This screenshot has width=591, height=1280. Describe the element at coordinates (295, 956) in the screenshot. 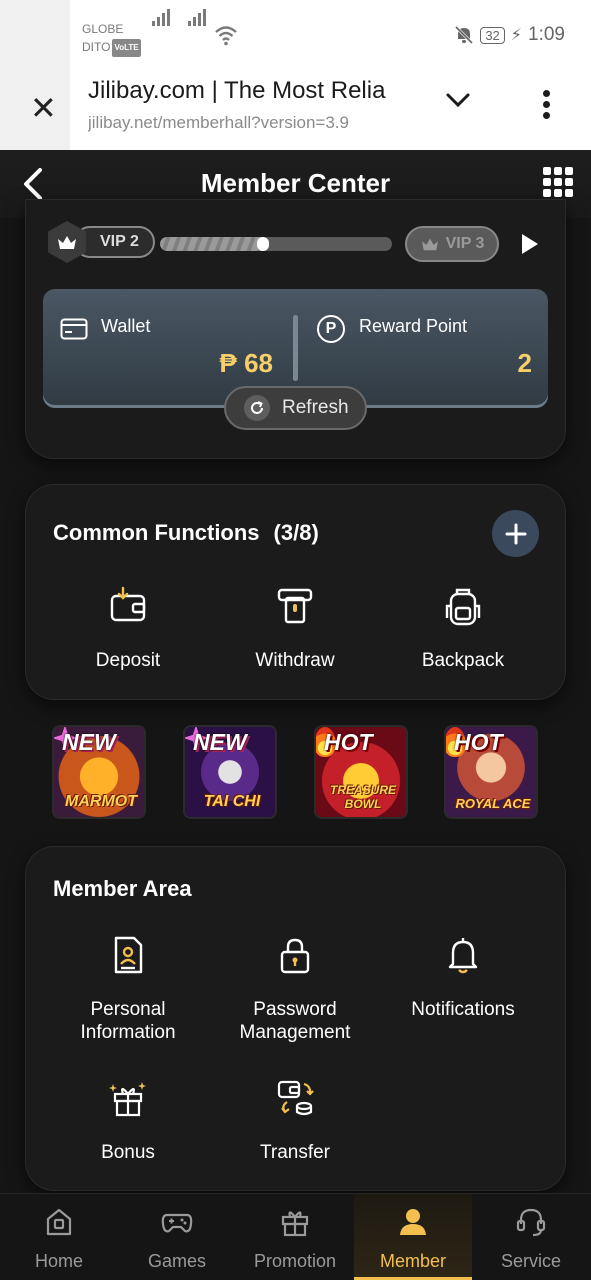

I see `lock-icon` at that location.